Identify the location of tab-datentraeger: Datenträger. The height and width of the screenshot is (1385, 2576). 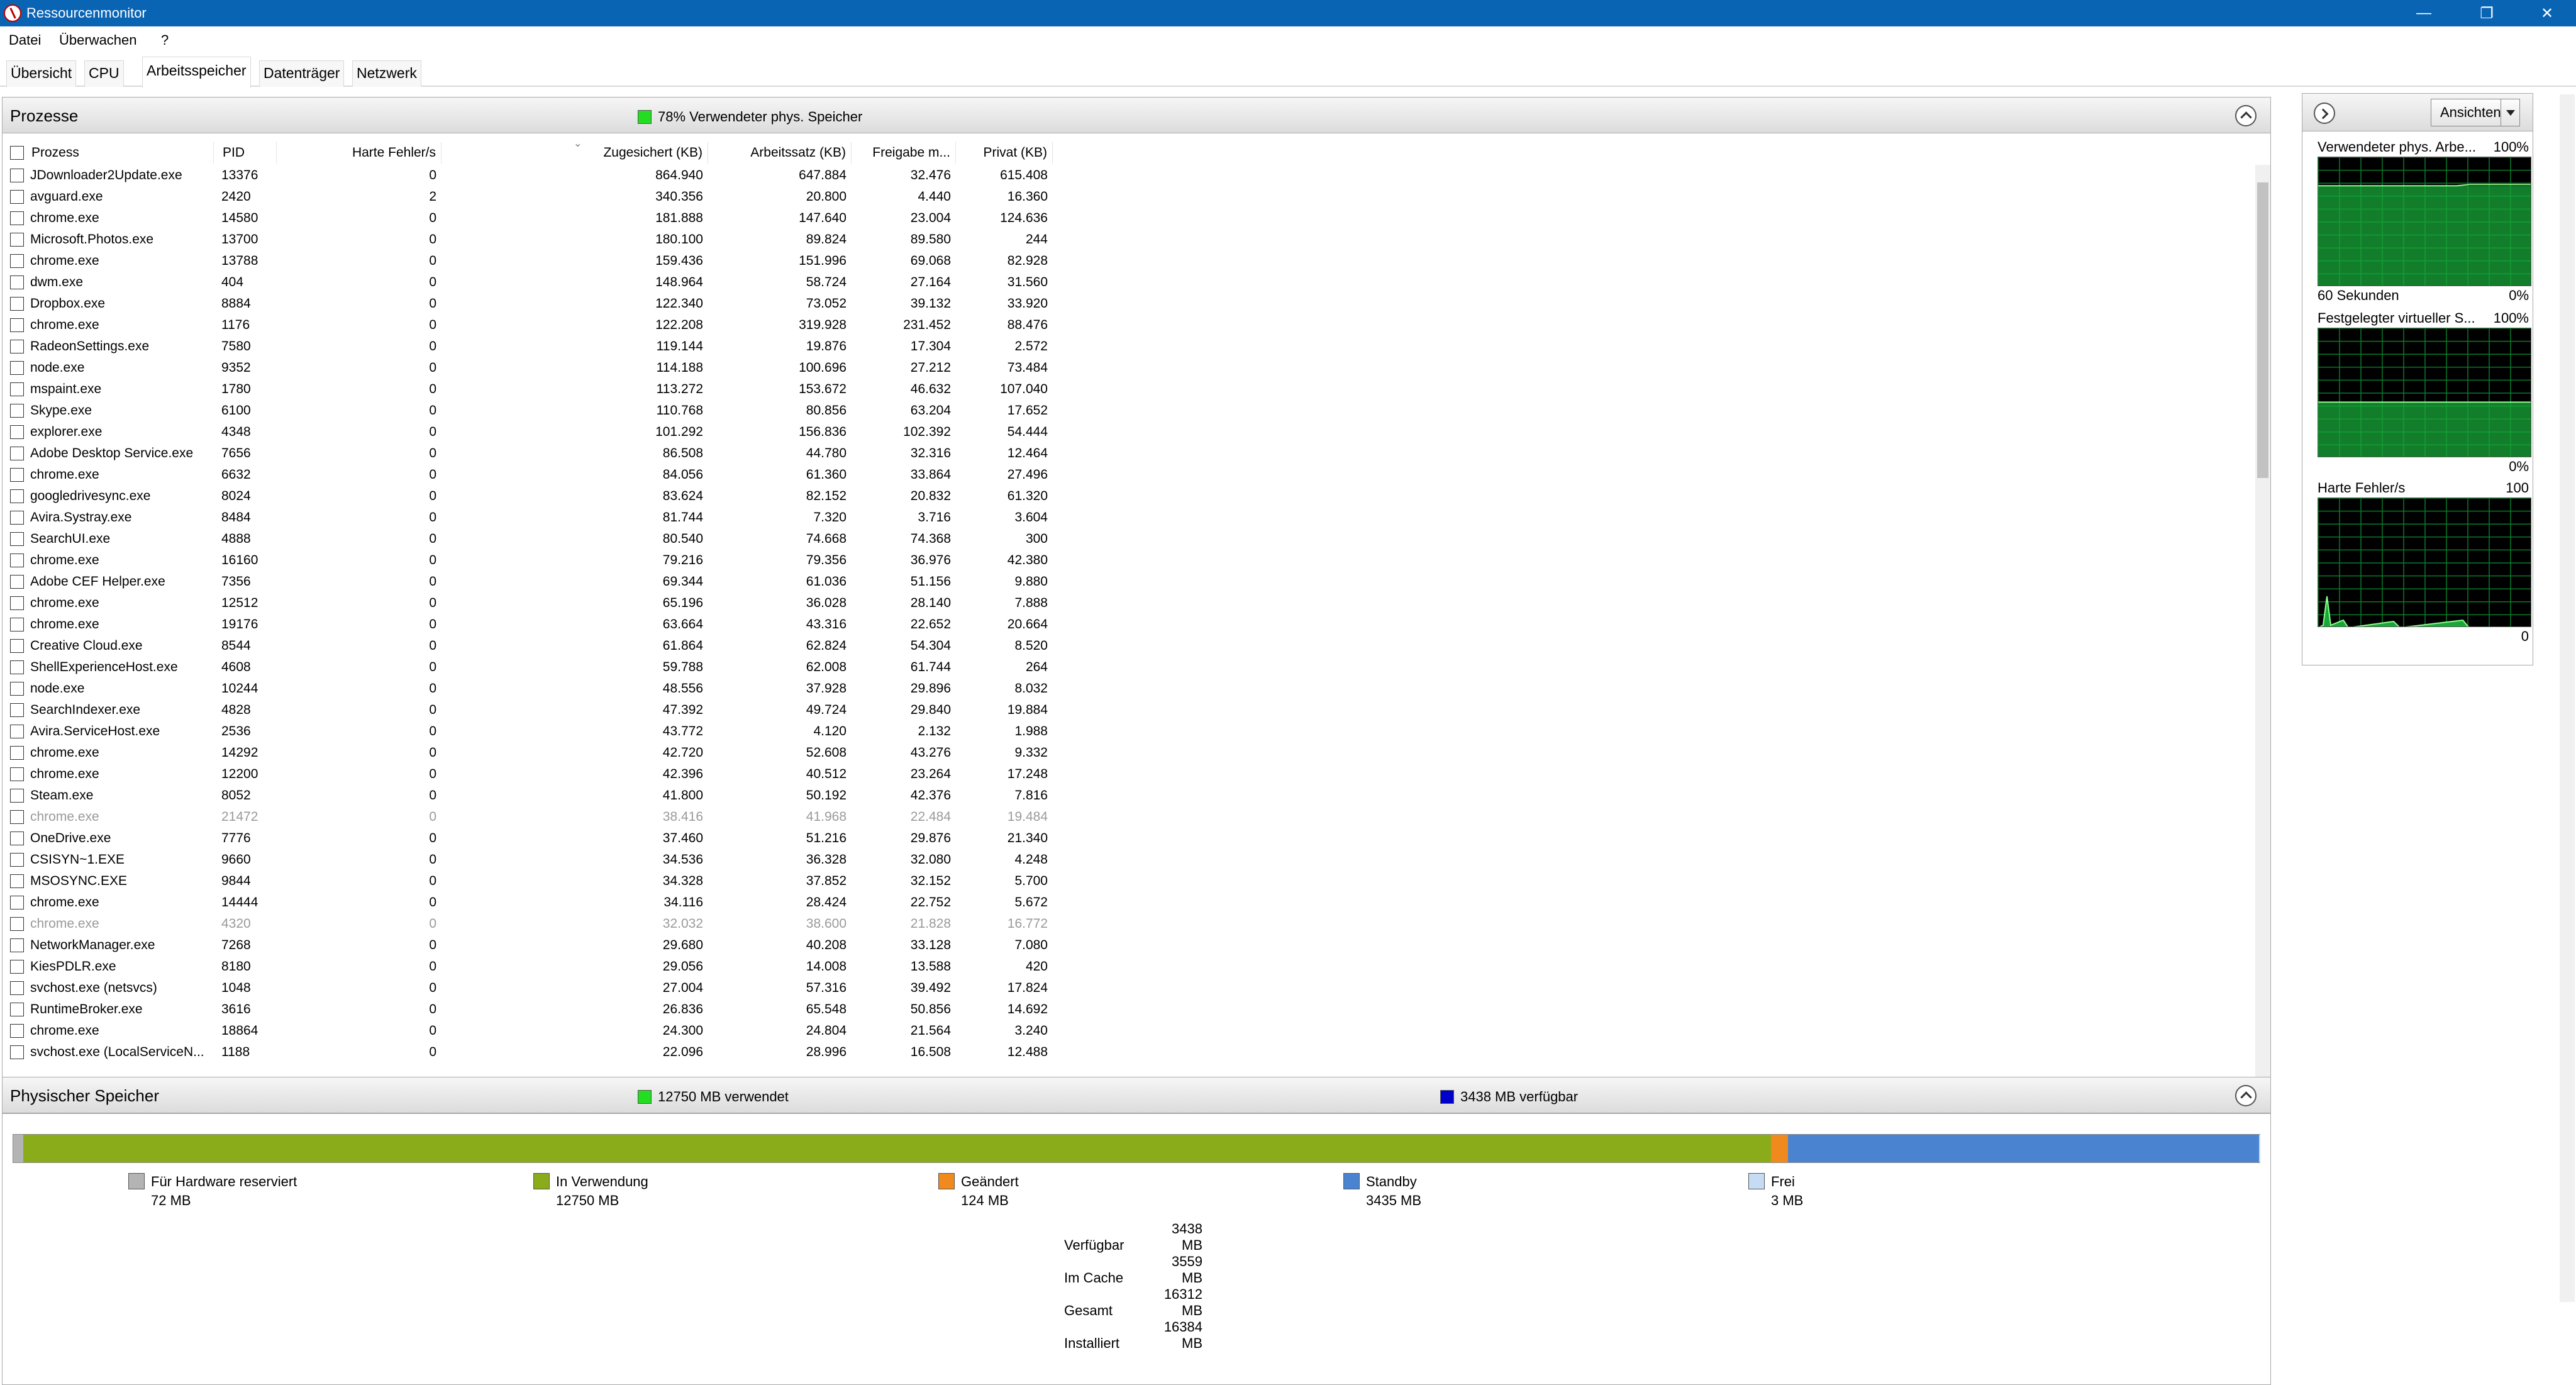
(302, 73).